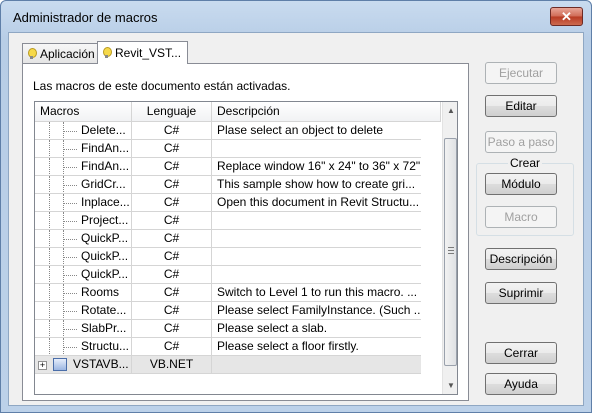 This screenshot has height=413, width=592. I want to click on tab-aplicacion: Aplicación, so click(62, 53).